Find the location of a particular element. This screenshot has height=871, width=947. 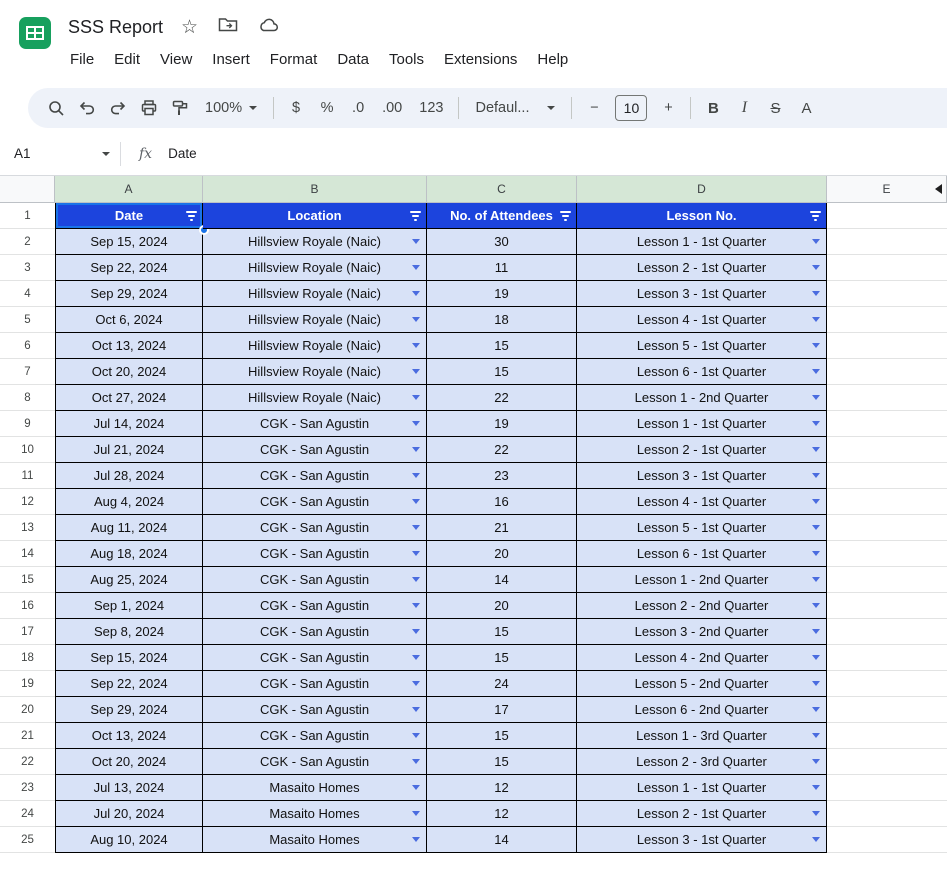

cell-attendees: 21 is located at coordinates (502, 528).